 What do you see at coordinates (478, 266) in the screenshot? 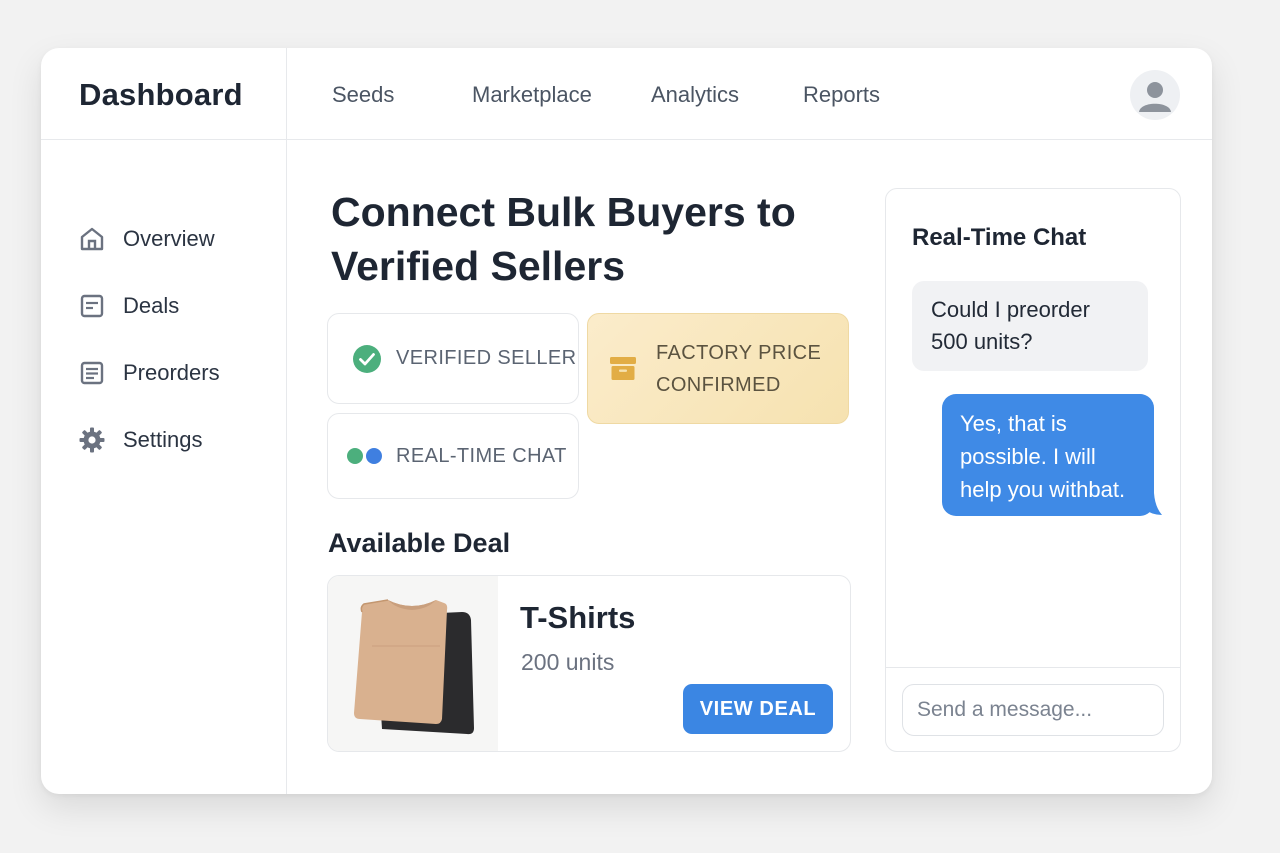
I see `page-title-line-2: Verified Sellers` at bounding box center [478, 266].